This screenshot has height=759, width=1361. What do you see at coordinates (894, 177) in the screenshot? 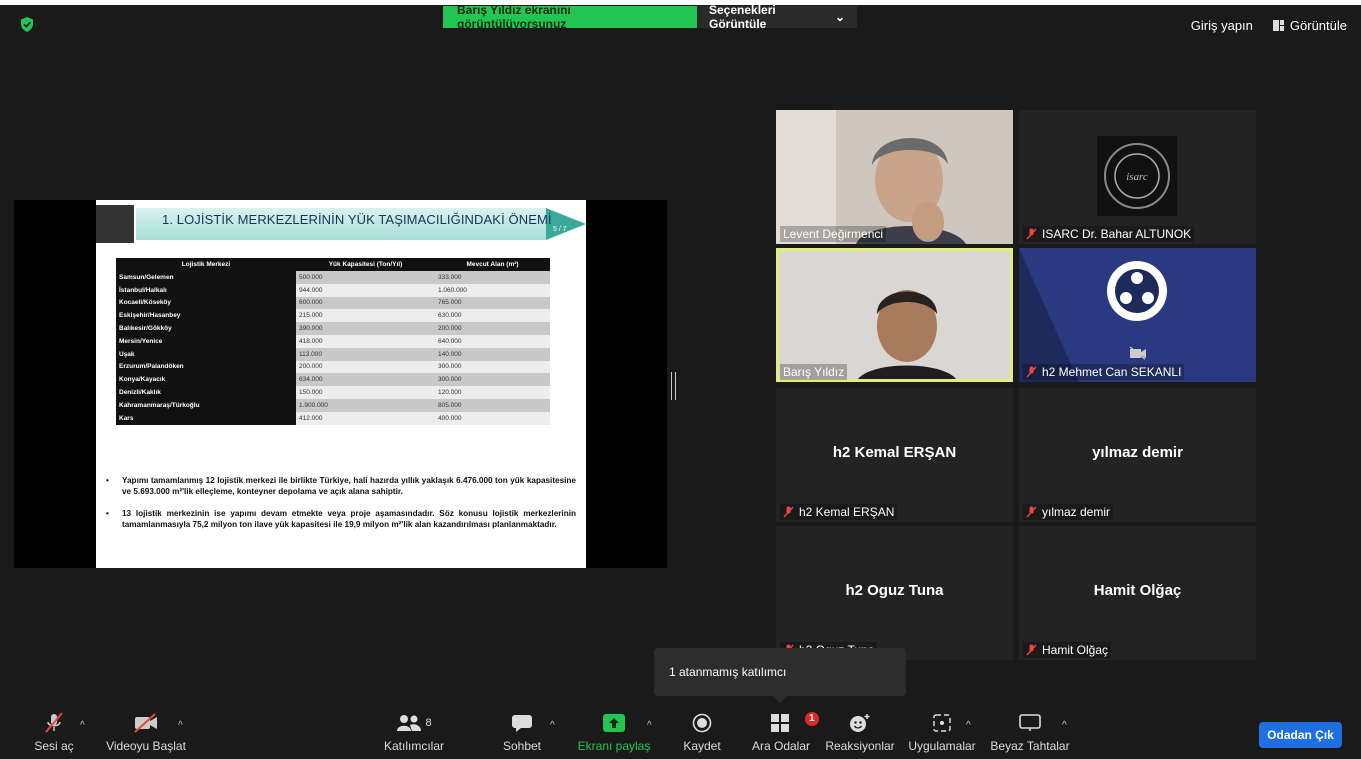
I see `video-tile-levent: Levent Değirmenci` at bounding box center [894, 177].